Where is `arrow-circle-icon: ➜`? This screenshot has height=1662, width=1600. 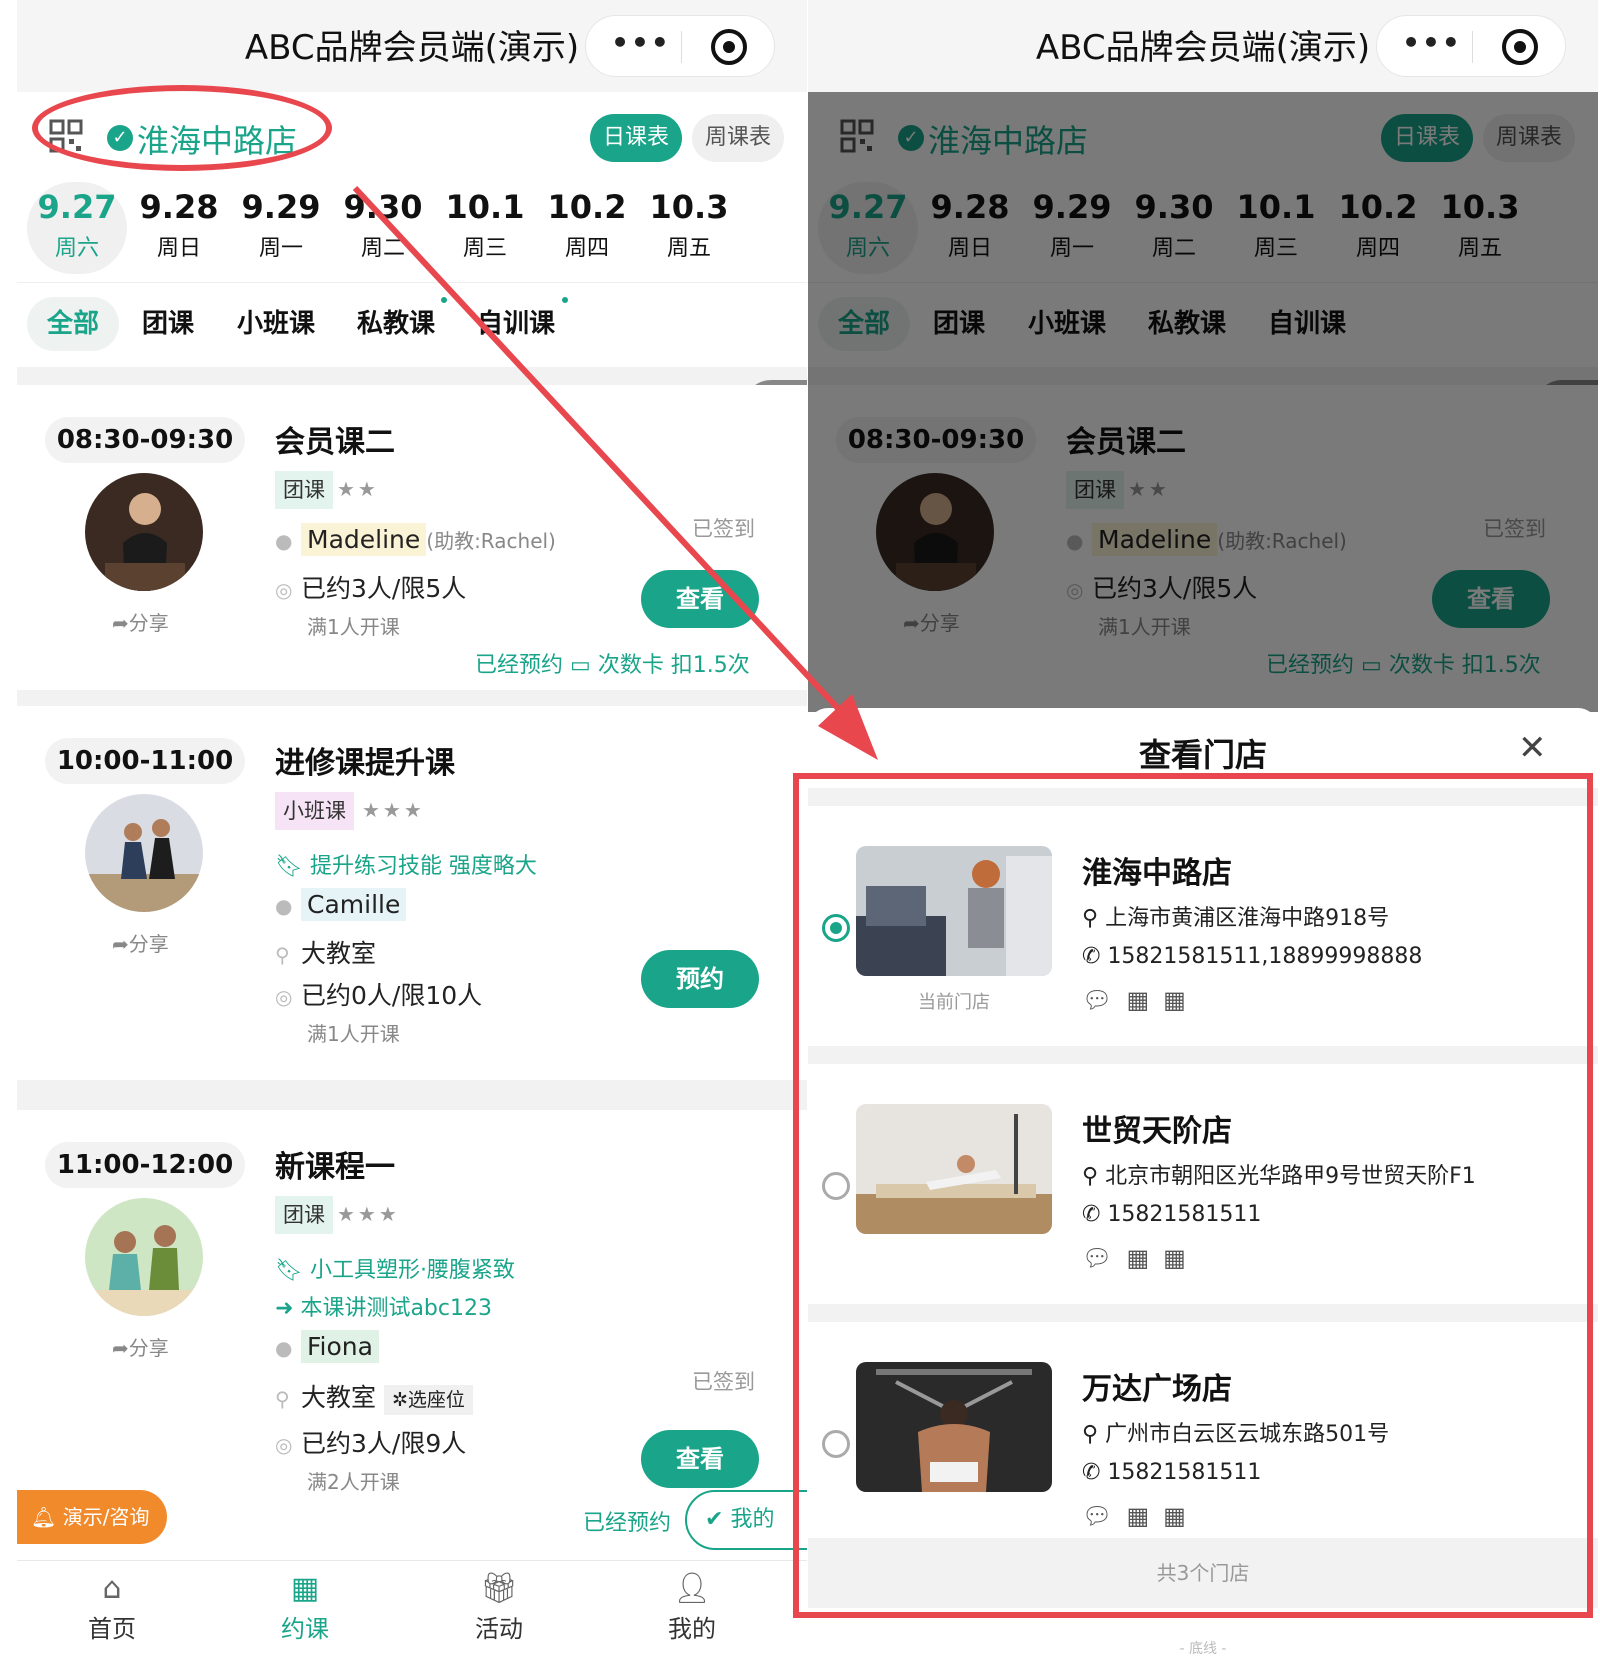
arrow-circle-icon: ➜ is located at coordinates (284, 1308).